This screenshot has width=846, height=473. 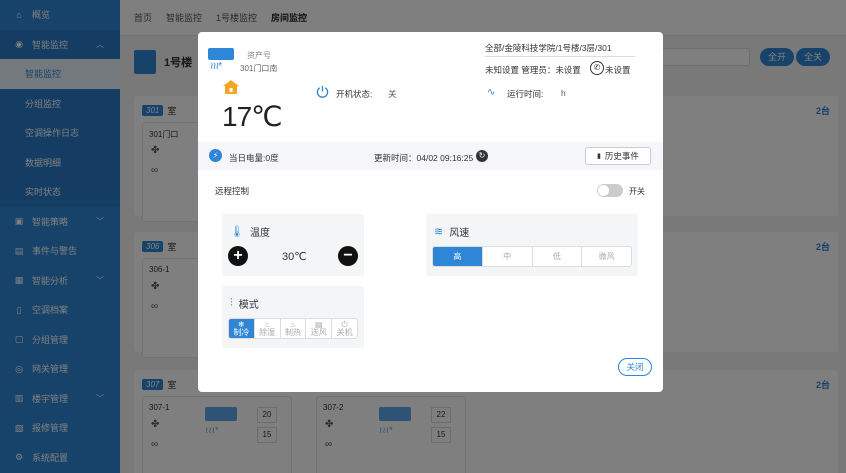 I want to click on phone-value: 未设置, so click(x=618, y=70).